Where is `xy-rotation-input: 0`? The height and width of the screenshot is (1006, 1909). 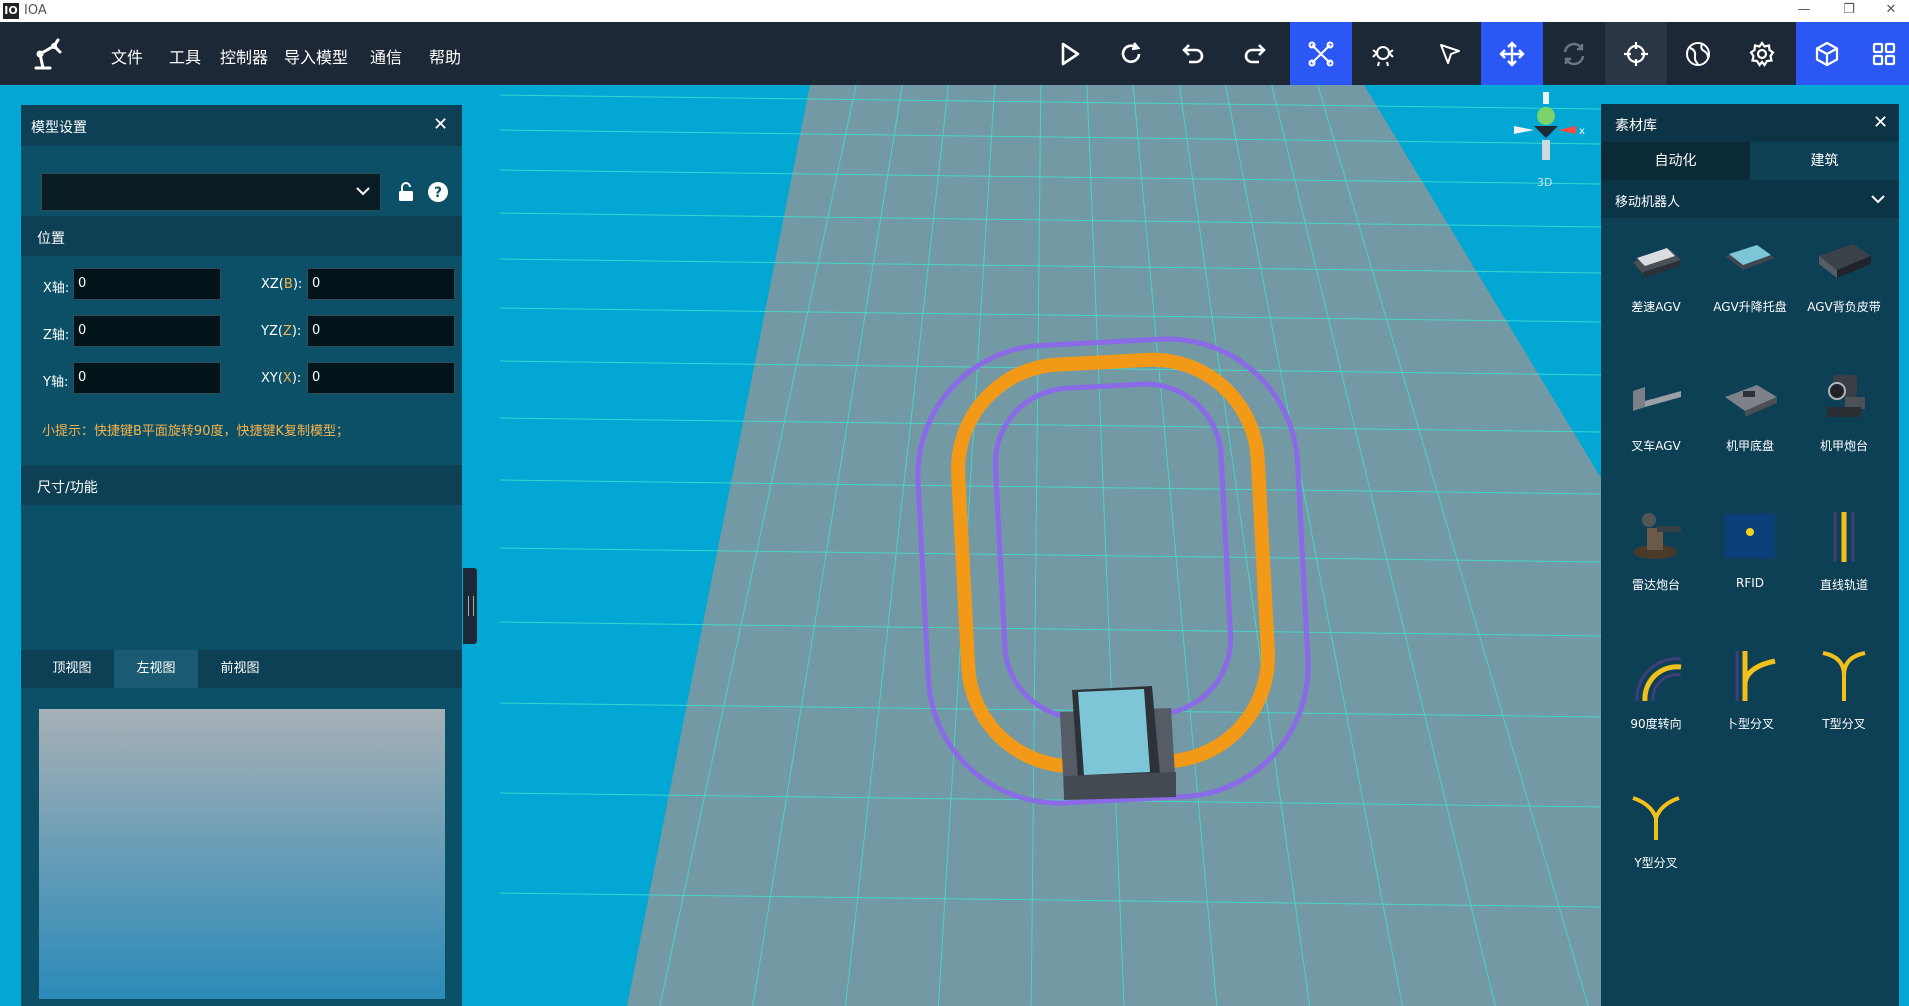 xy-rotation-input: 0 is located at coordinates (381, 378).